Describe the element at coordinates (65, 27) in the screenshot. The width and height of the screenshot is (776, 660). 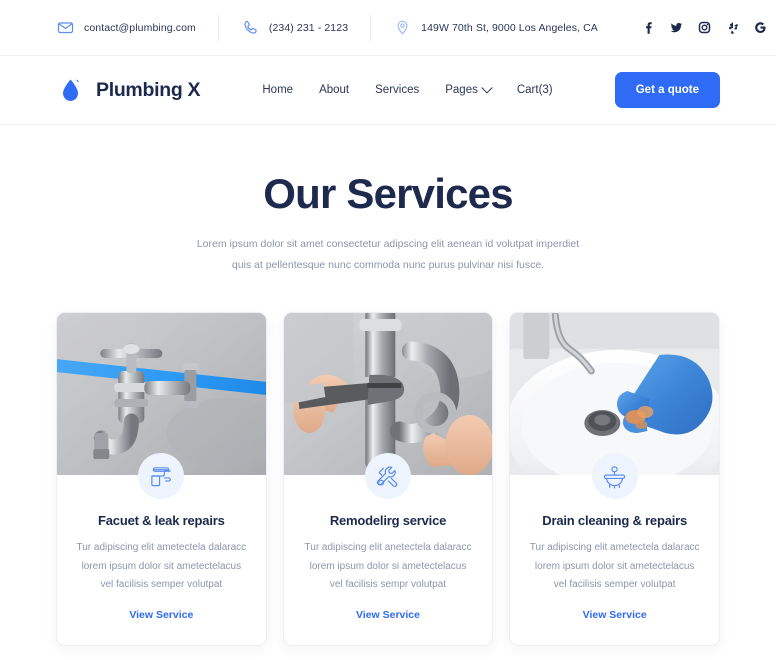
I see `envelope-icon` at that location.